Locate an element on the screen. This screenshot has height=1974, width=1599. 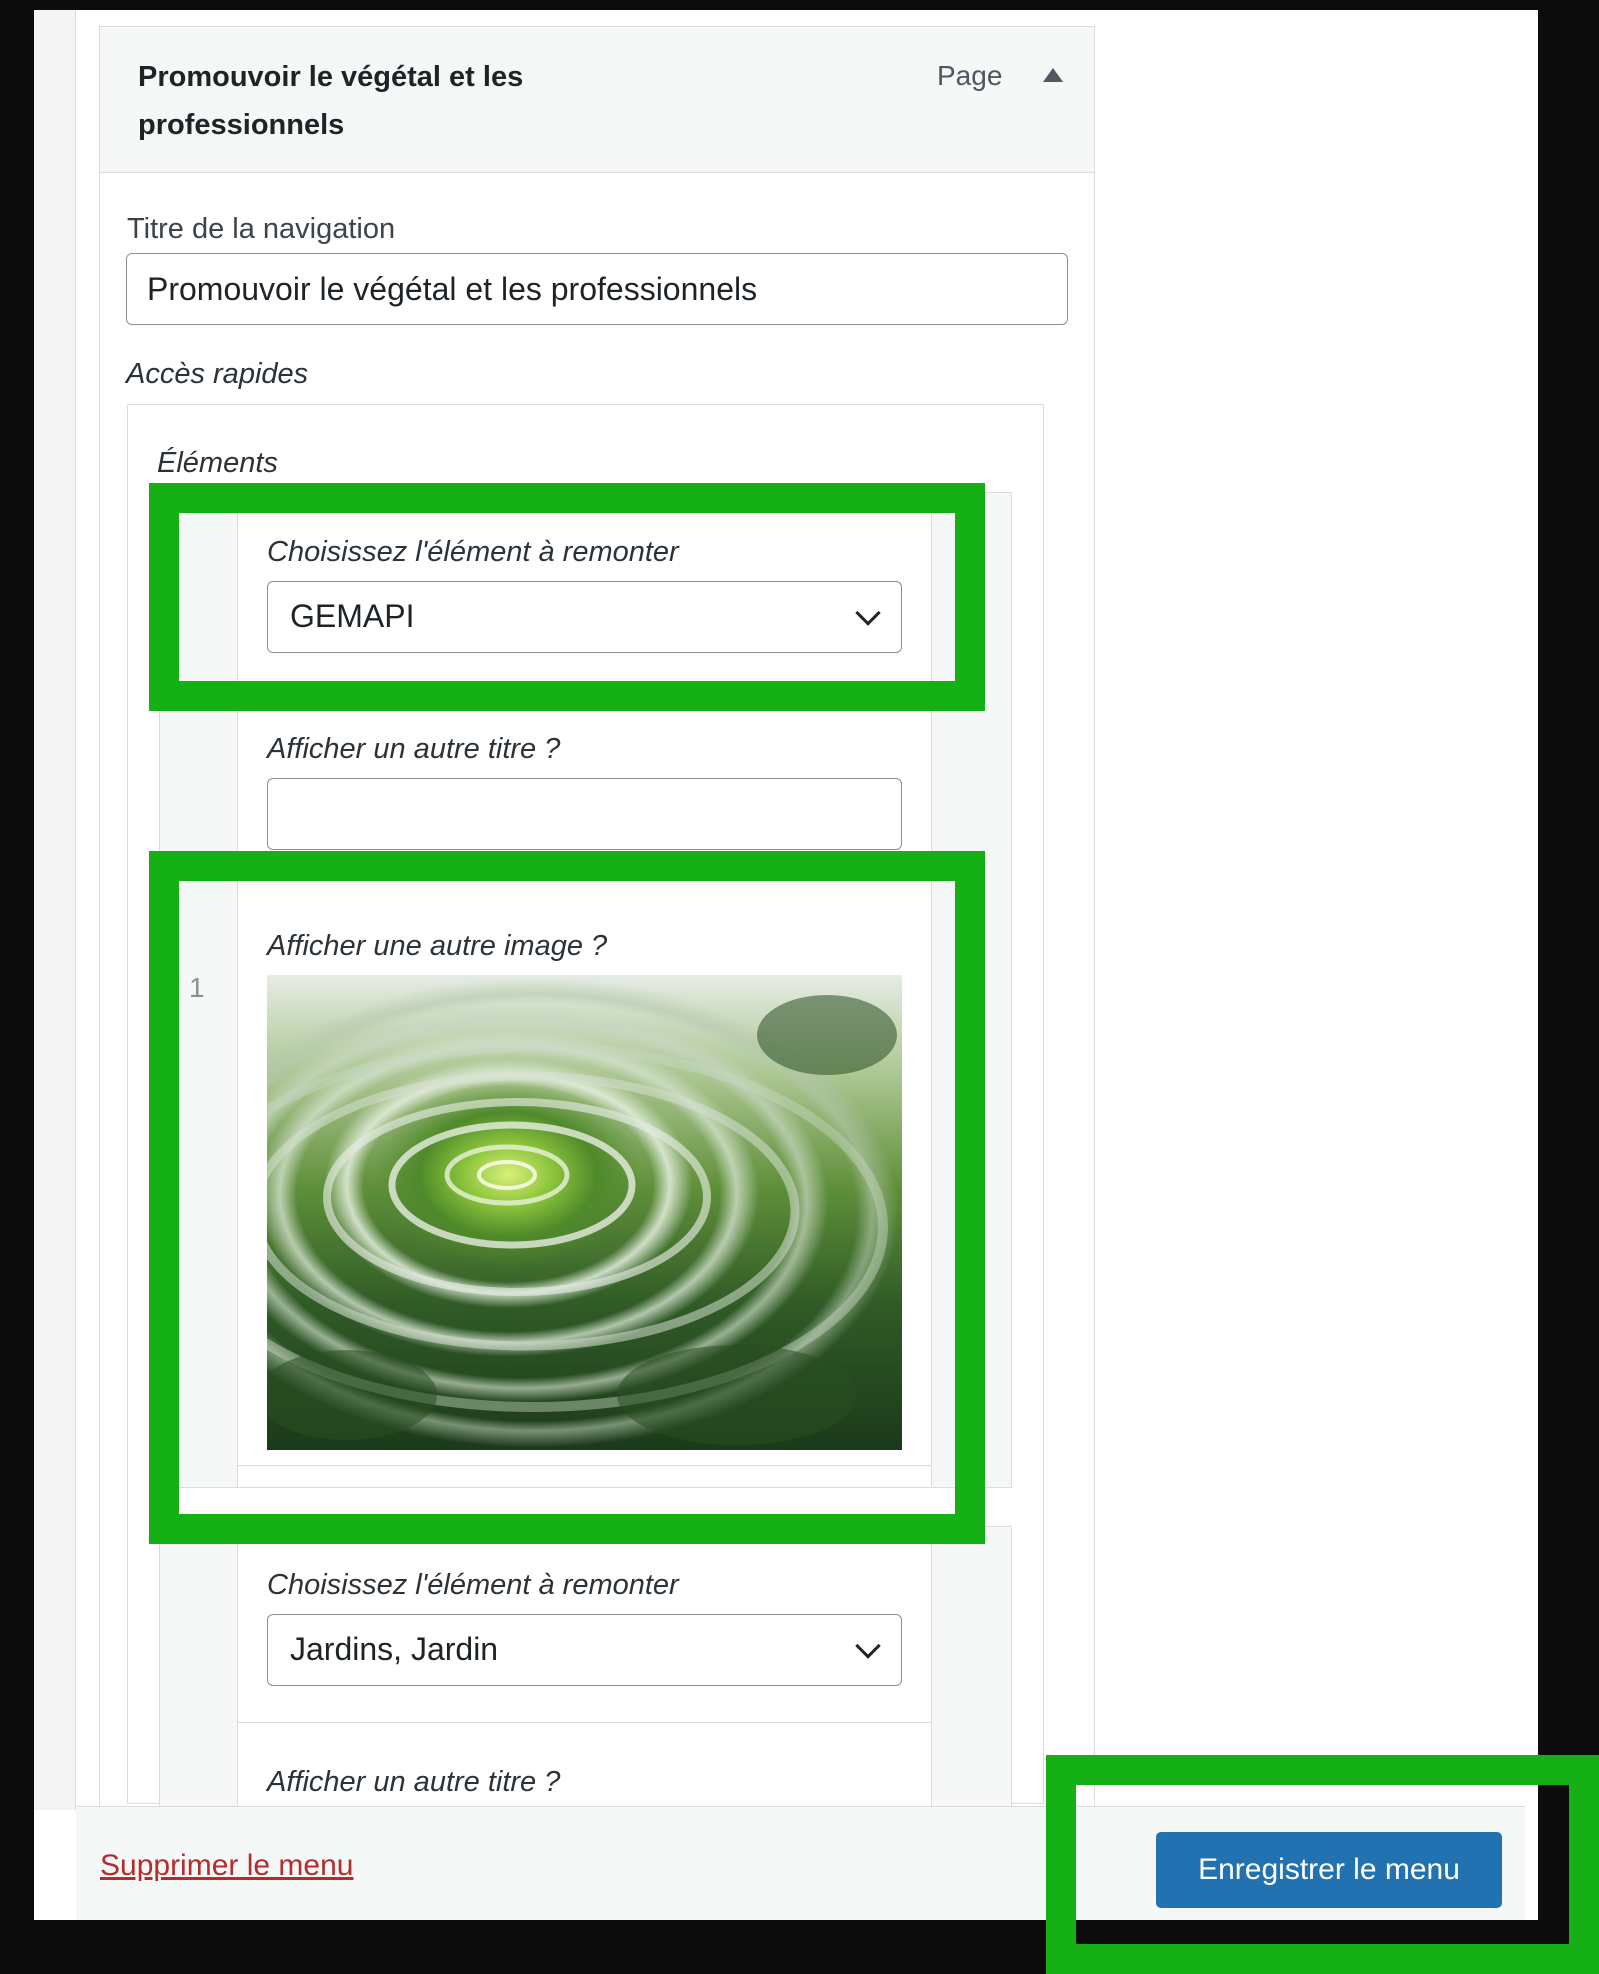
left-gutter is located at coordinates (55, 910).